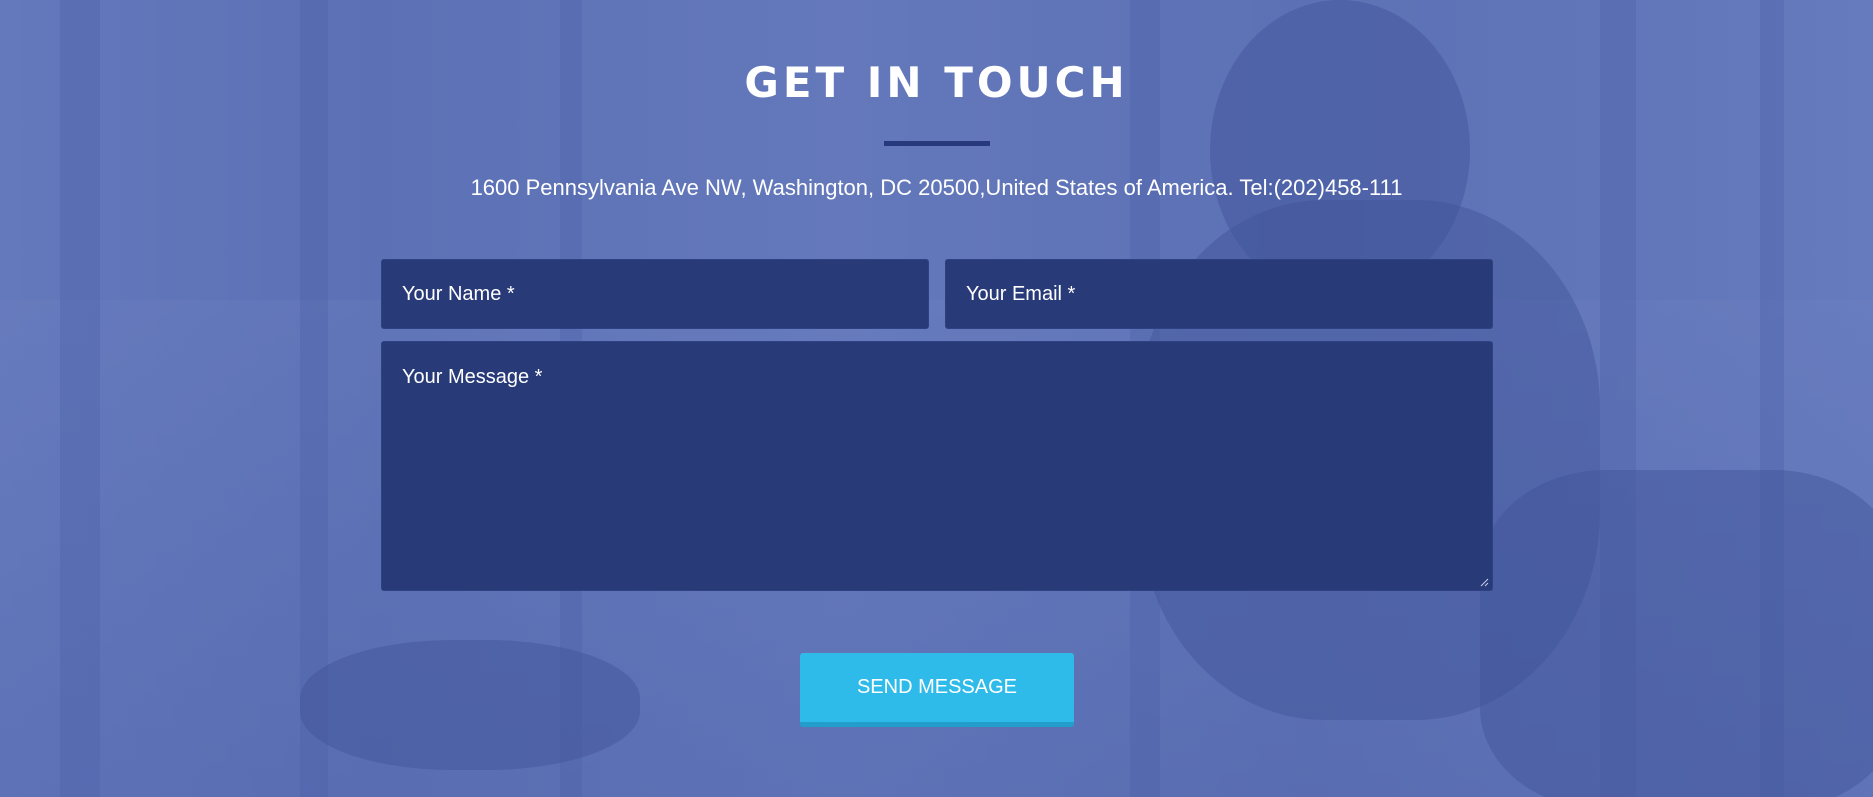  Describe the element at coordinates (655, 294) in the screenshot. I see `name-input: Your Name *` at that location.